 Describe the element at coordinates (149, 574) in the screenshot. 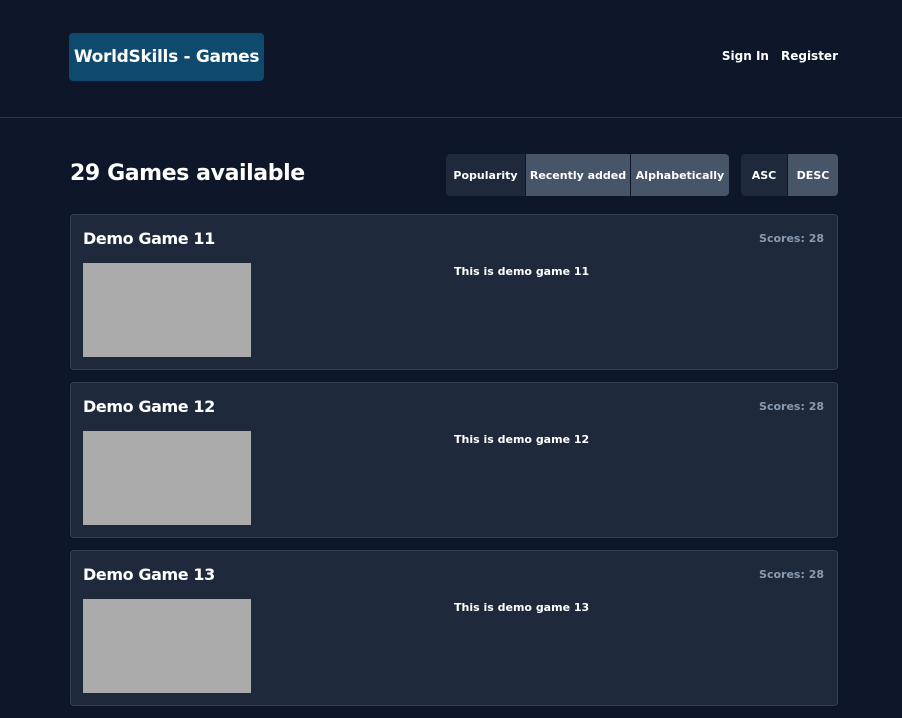

I see `game-title: Demo Game 13` at that location.